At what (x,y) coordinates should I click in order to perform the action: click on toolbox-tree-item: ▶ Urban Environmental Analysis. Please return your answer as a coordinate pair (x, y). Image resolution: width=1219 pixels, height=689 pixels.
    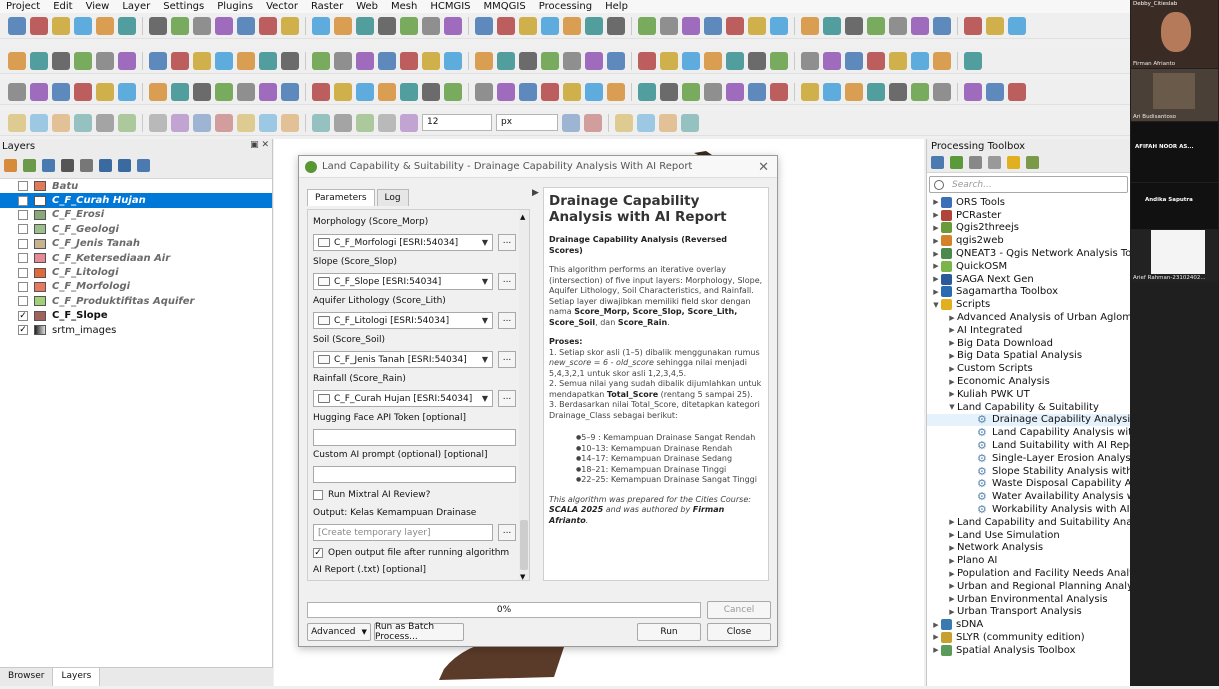
    Looking at the image, I should click on (1028, 599).